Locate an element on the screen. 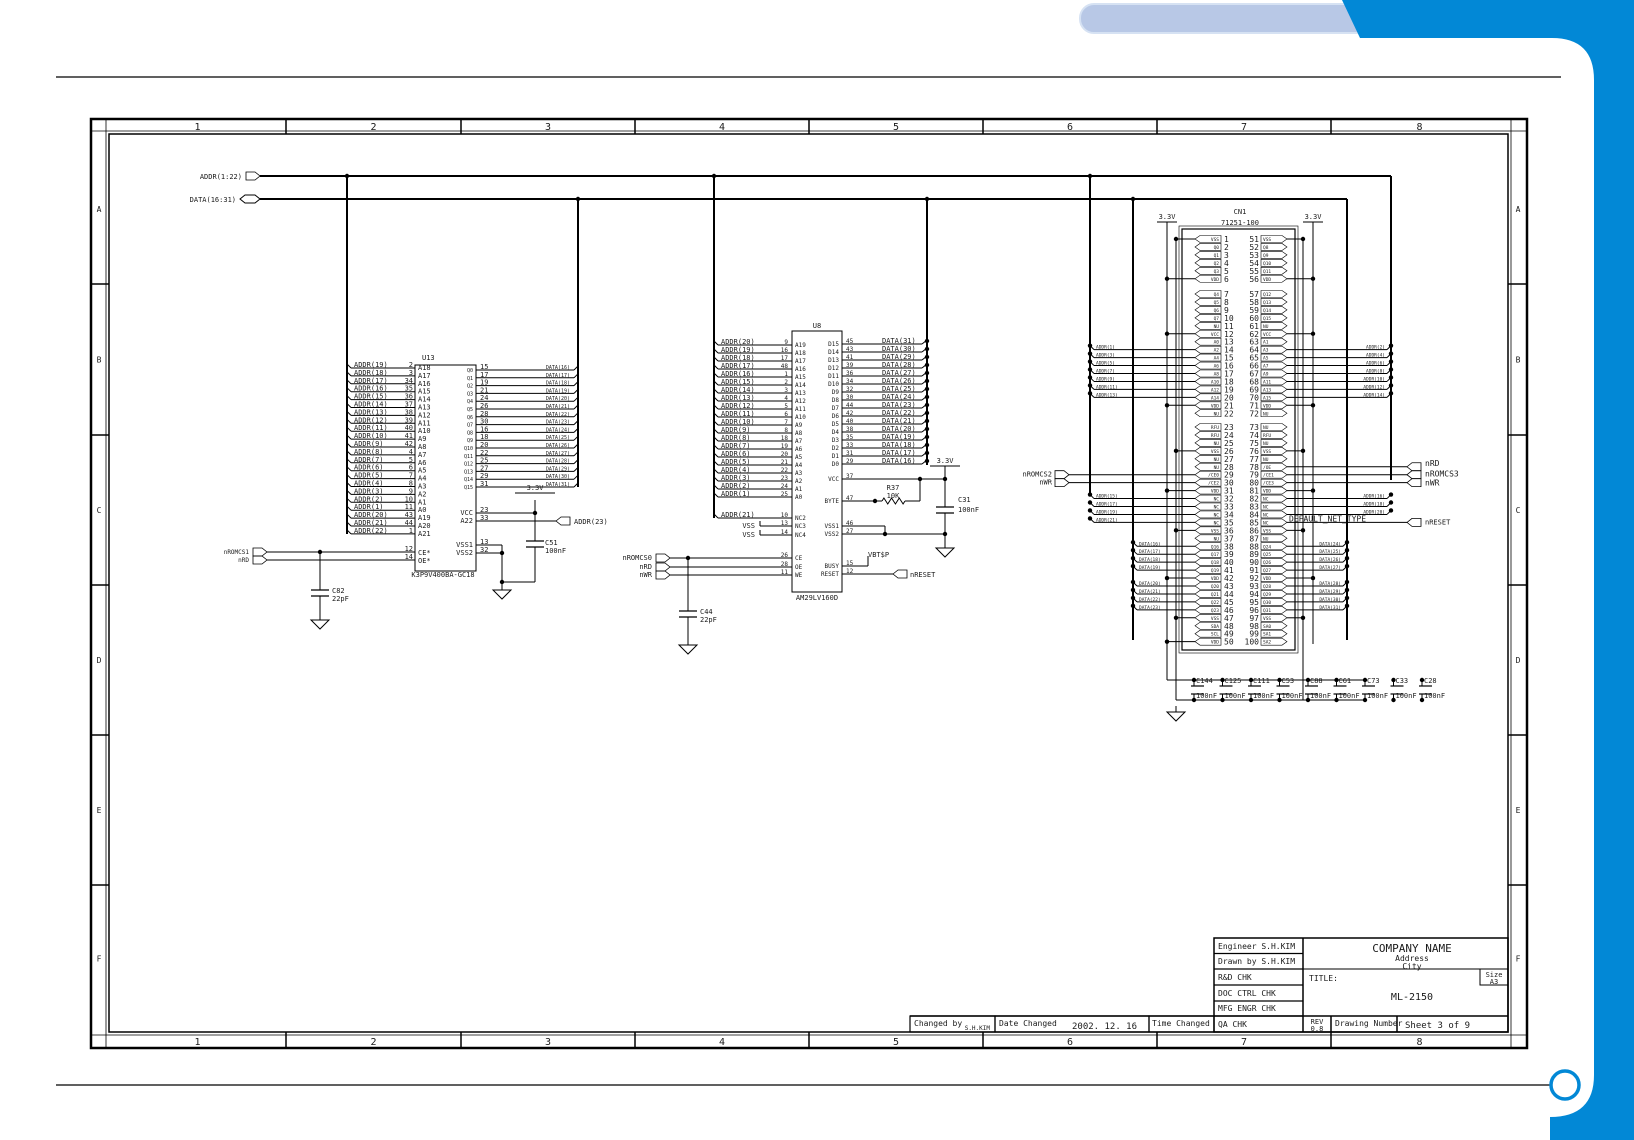  supply-label: 3.3V is located at coordinates (1168, 217).